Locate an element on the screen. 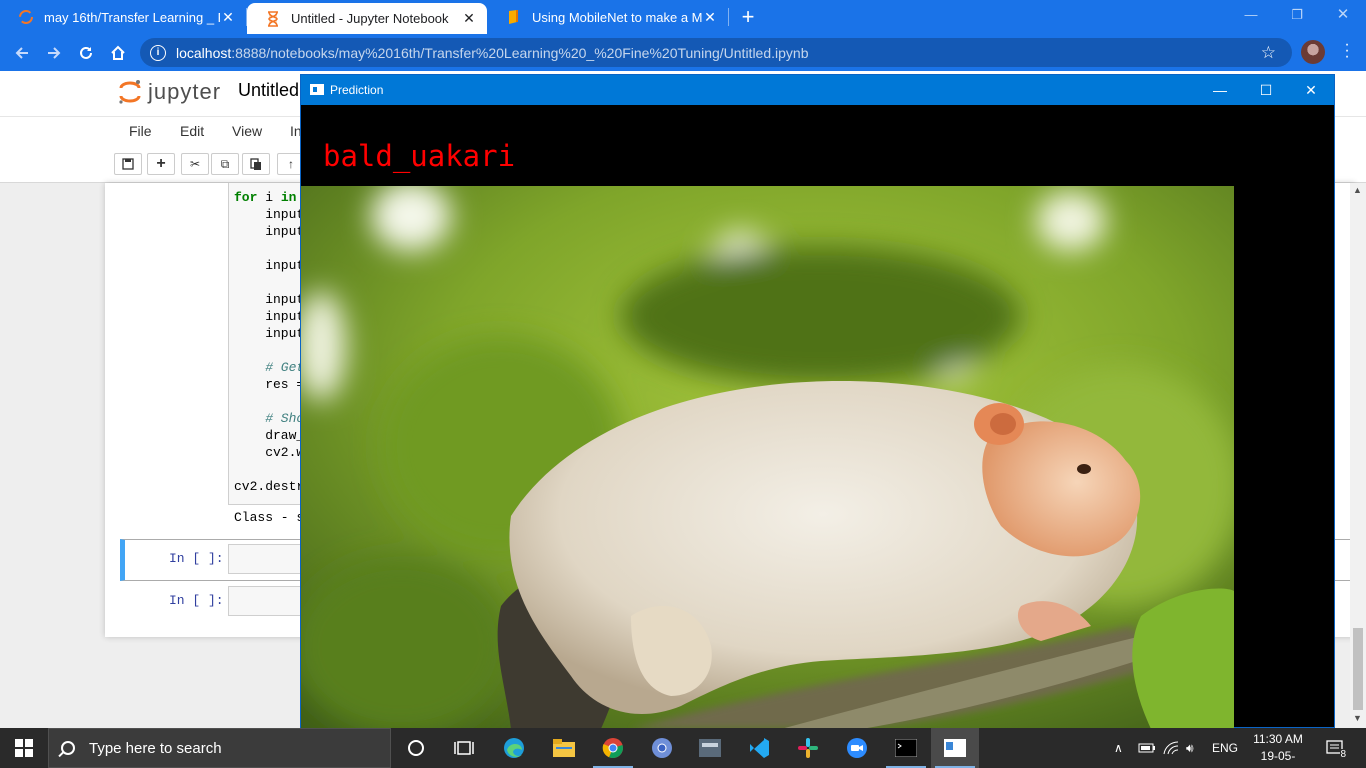 This screenshot has width=1366, height=768. slack-icon is located at coordinates (808, 748).